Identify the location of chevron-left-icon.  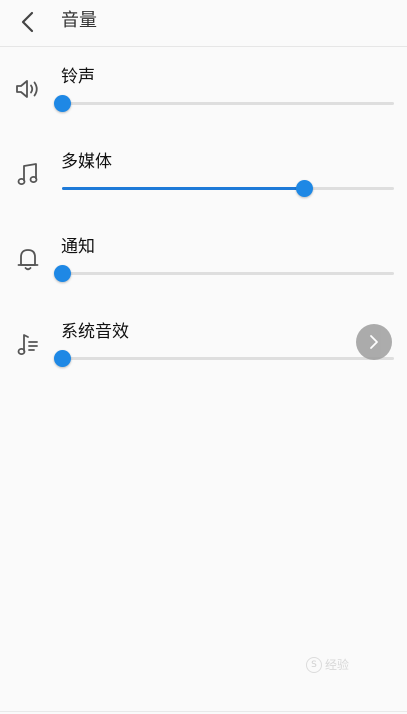
(27, 22).